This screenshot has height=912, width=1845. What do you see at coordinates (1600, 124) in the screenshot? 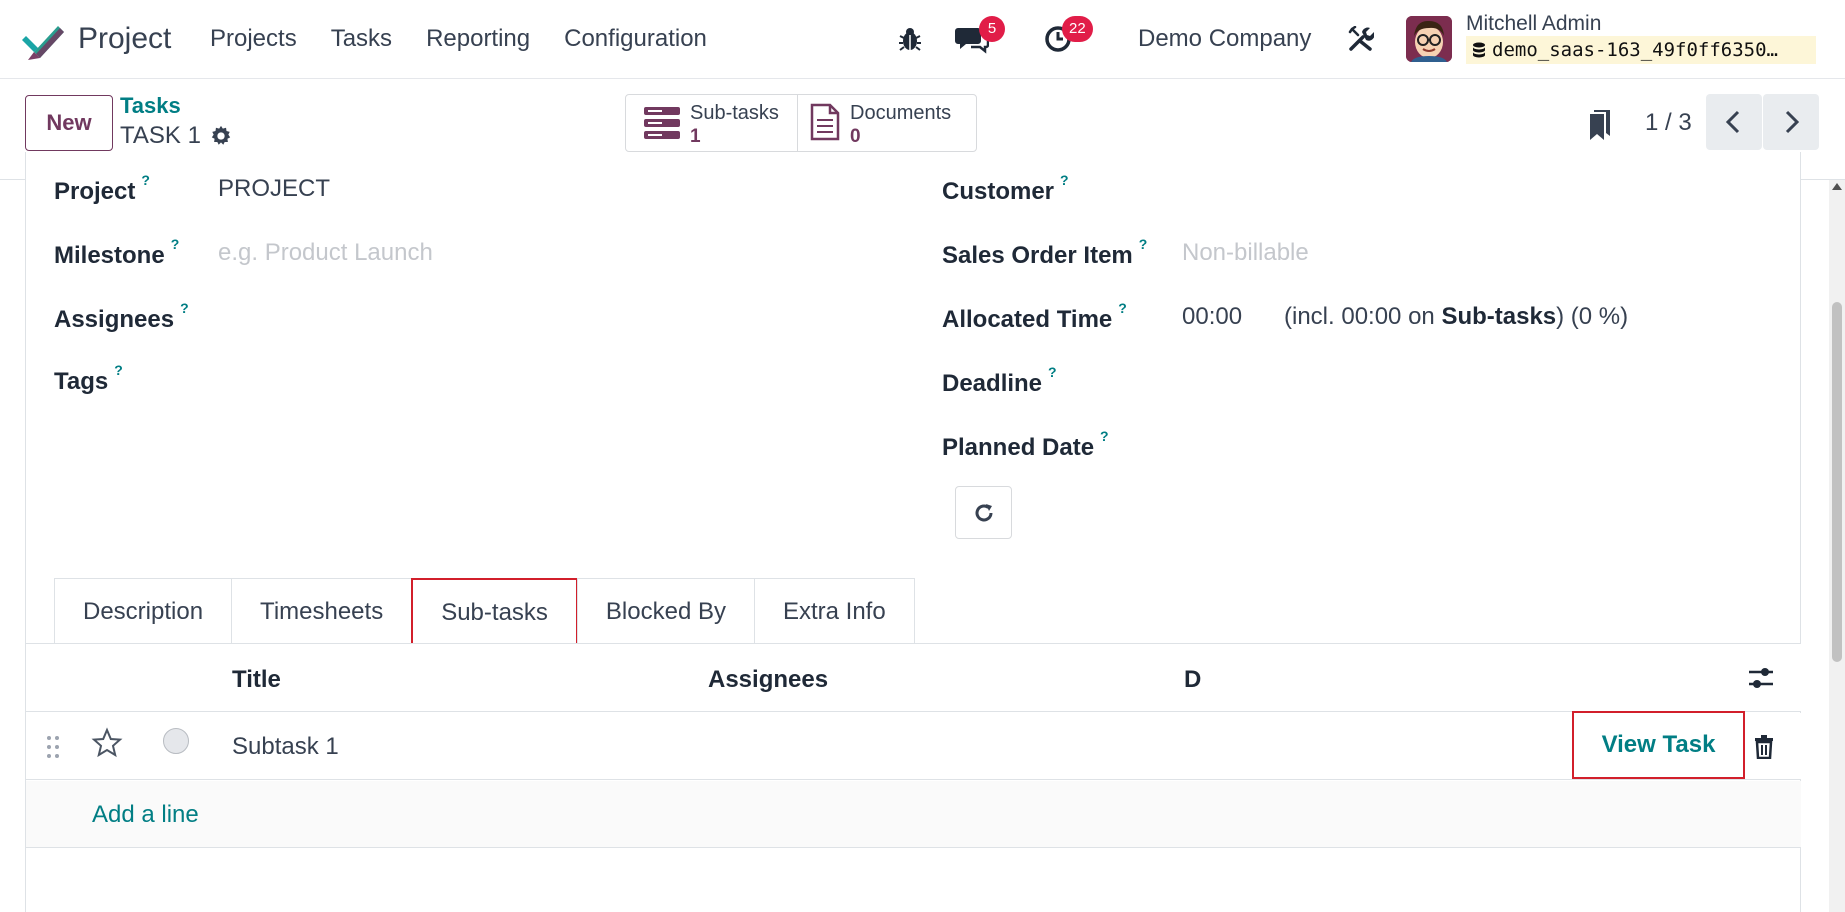
I see `bookmark-icon` at bounding box center [1600, 124].